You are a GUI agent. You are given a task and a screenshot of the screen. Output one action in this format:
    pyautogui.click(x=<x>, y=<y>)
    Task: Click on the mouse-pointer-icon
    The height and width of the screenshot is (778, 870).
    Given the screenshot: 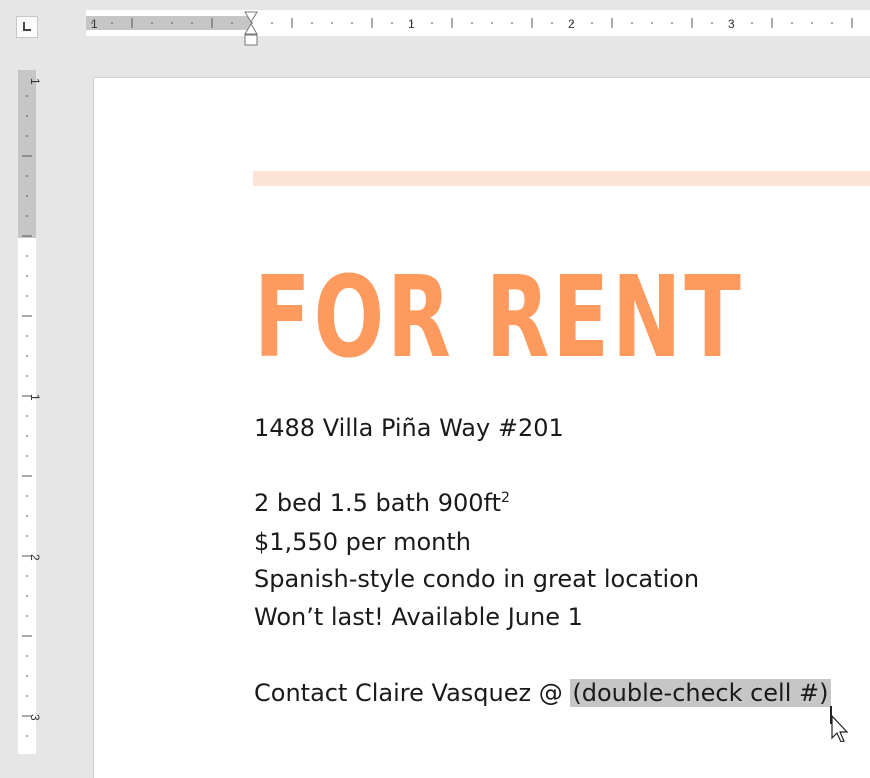 What is the action you would take?
    pyautogui.click(x=839, y=724)
    